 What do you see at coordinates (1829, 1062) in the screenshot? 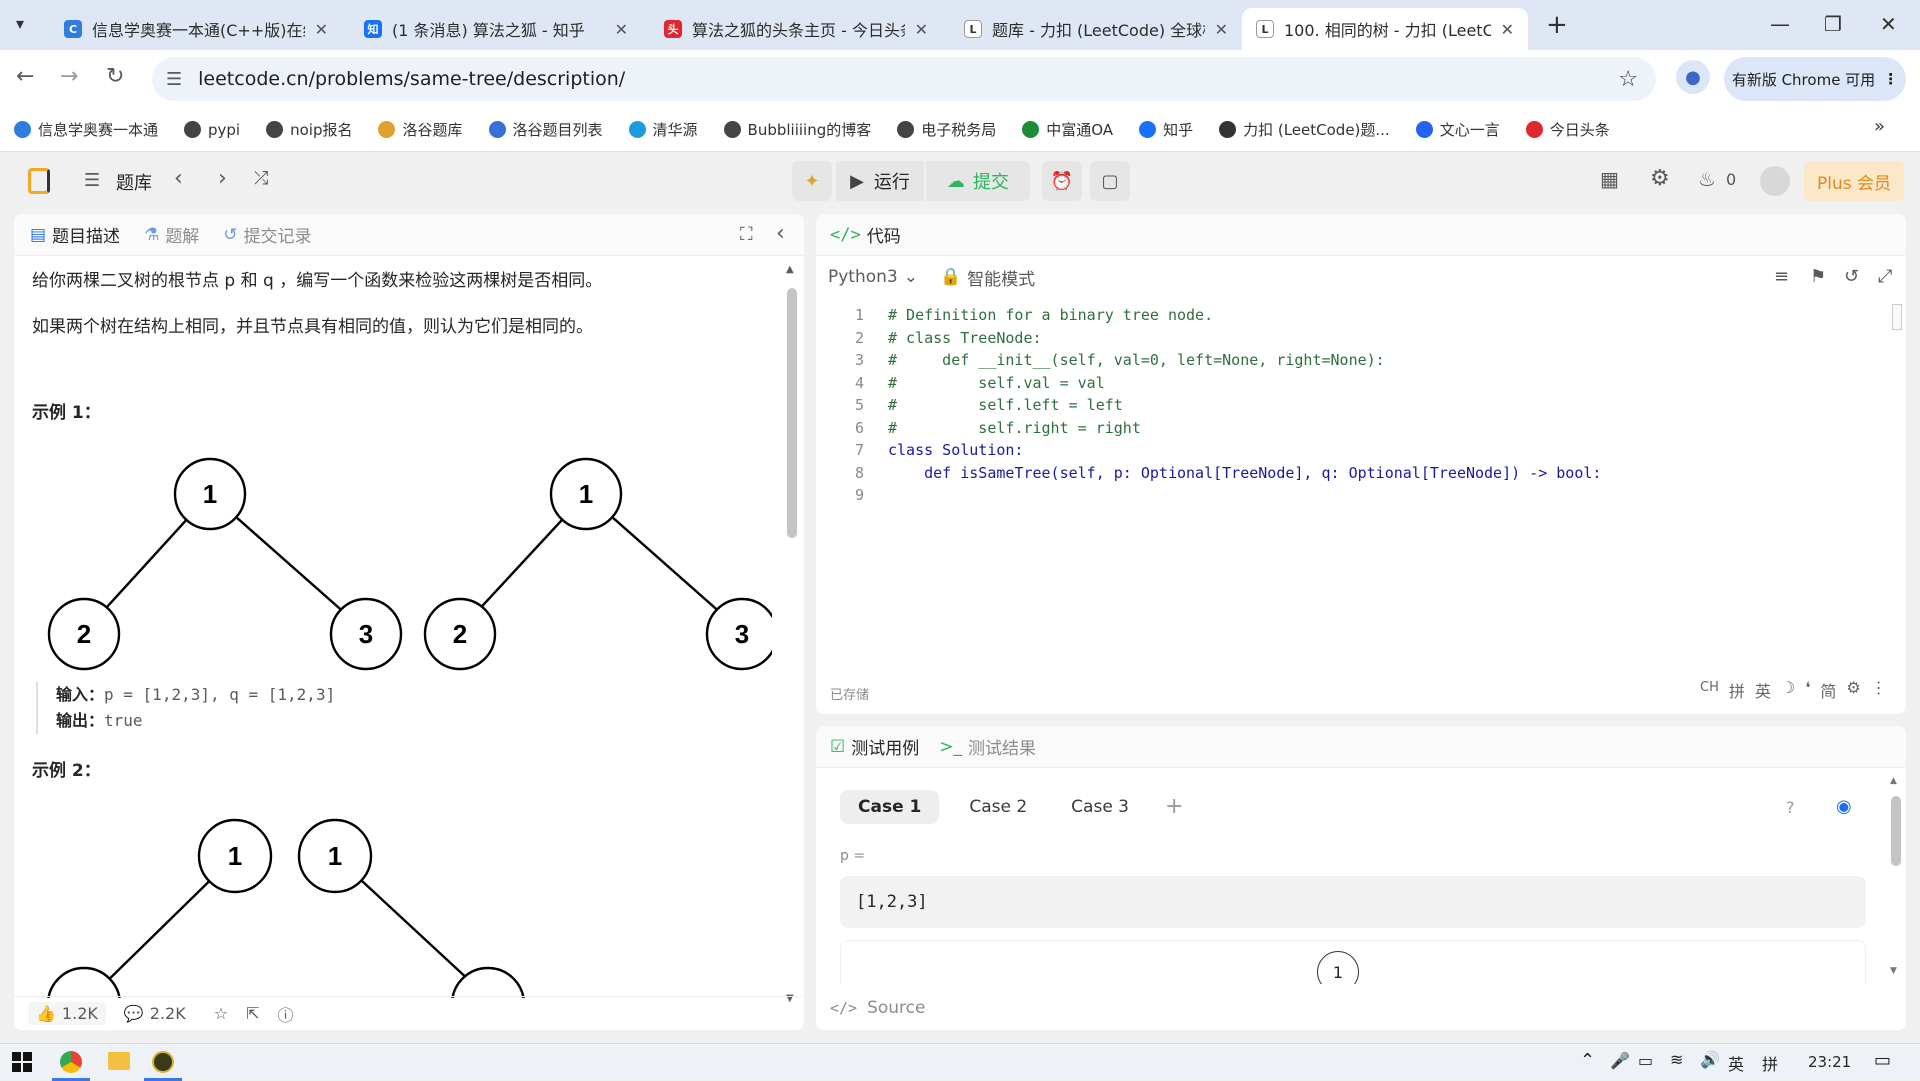
I see `clock: 23:21` at bounding box center [1829, 1062].